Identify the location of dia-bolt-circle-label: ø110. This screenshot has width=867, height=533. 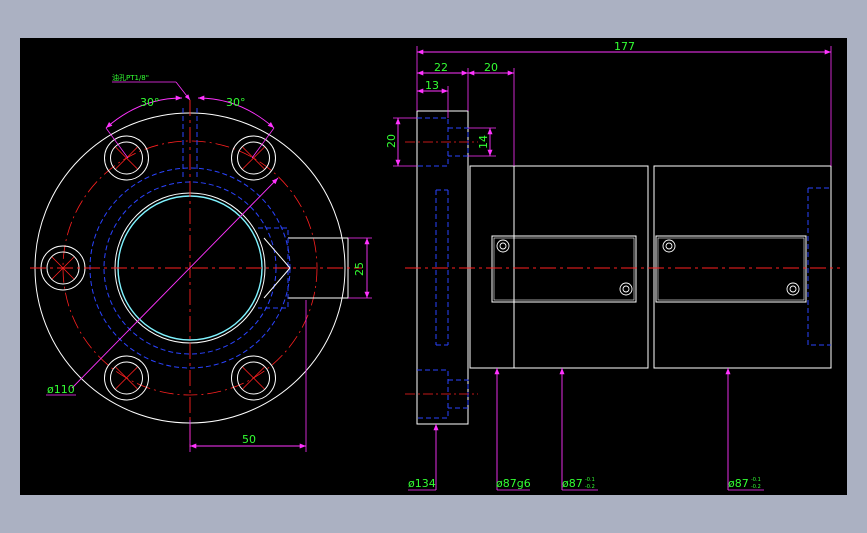
(61, 389).